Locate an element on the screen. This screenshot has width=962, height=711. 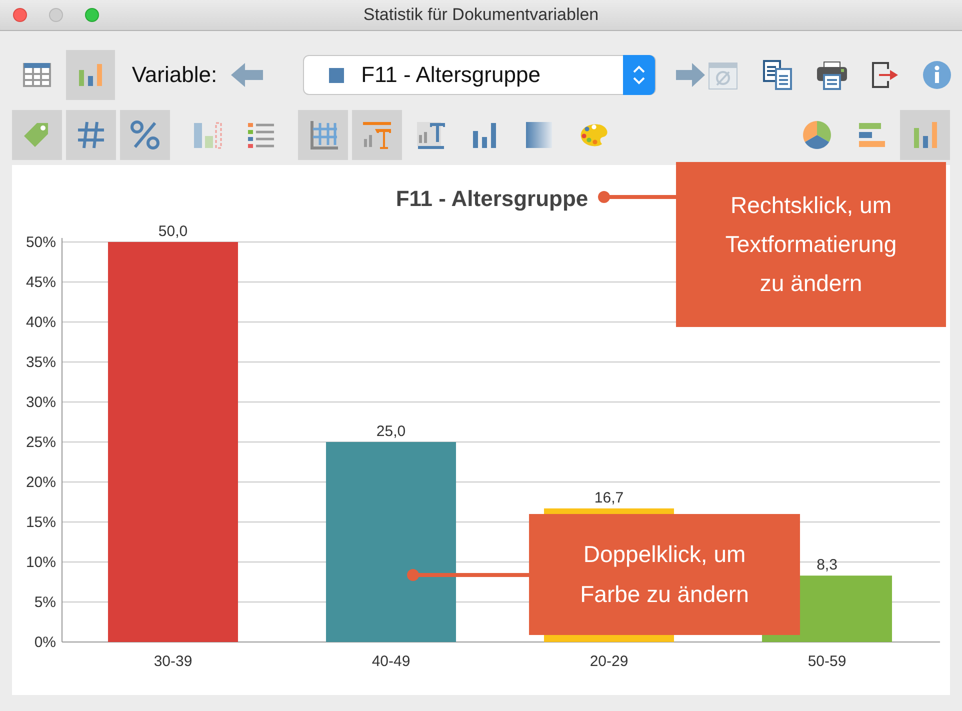
chart-title-icon is located at coordinates (377, 135).